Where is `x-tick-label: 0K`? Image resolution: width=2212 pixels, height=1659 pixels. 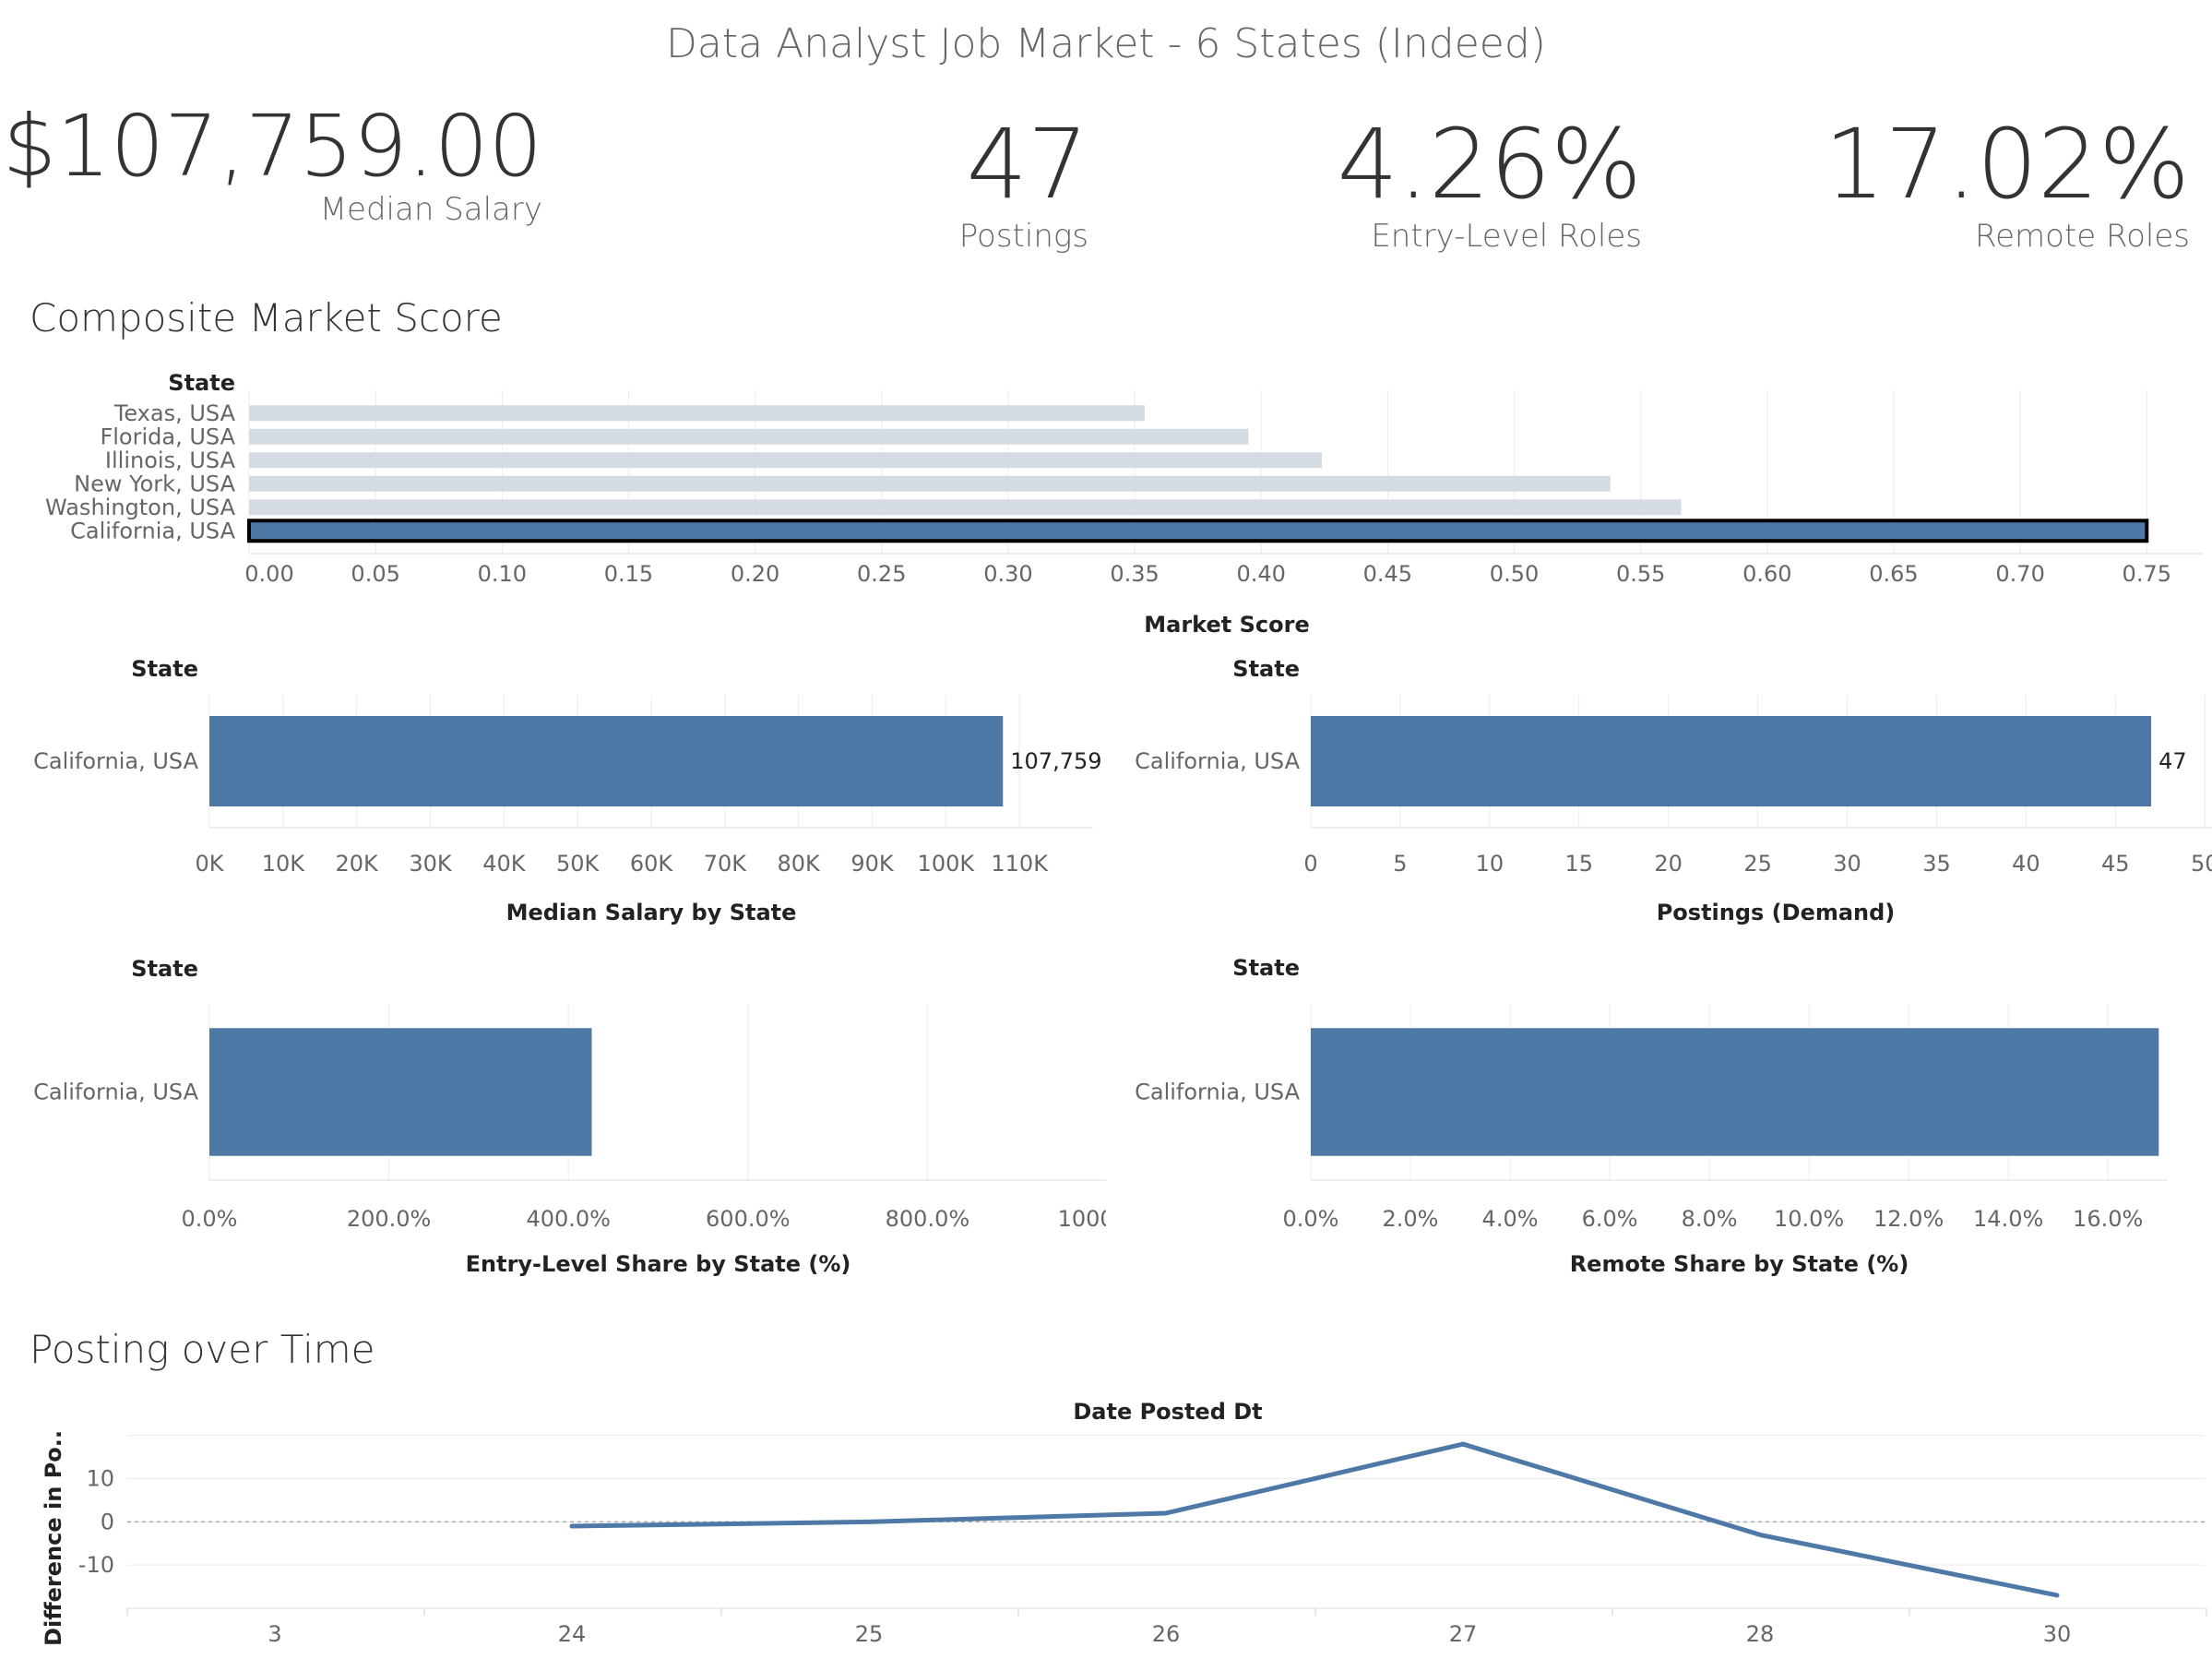 x-tick-label: 0K is located at coordinates (210, 864).